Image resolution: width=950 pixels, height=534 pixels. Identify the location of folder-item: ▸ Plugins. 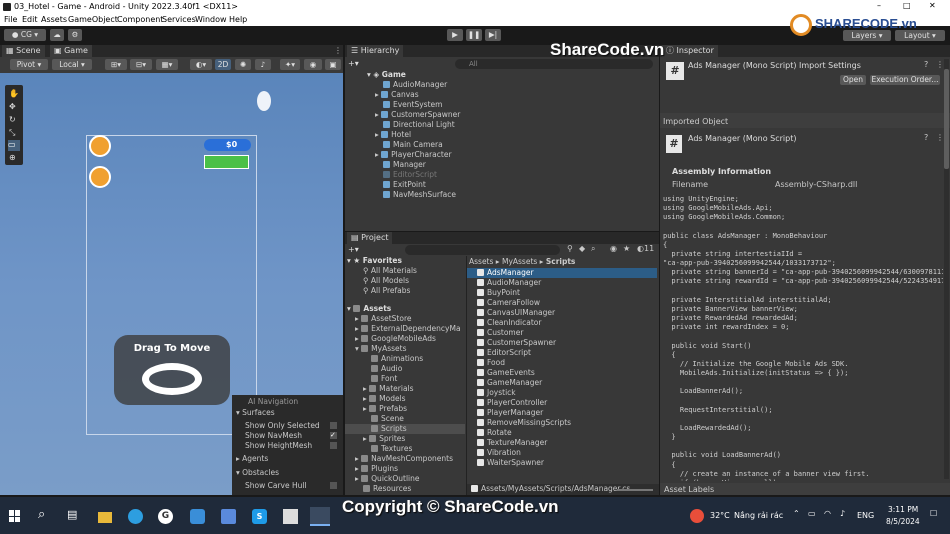
(376, 469).